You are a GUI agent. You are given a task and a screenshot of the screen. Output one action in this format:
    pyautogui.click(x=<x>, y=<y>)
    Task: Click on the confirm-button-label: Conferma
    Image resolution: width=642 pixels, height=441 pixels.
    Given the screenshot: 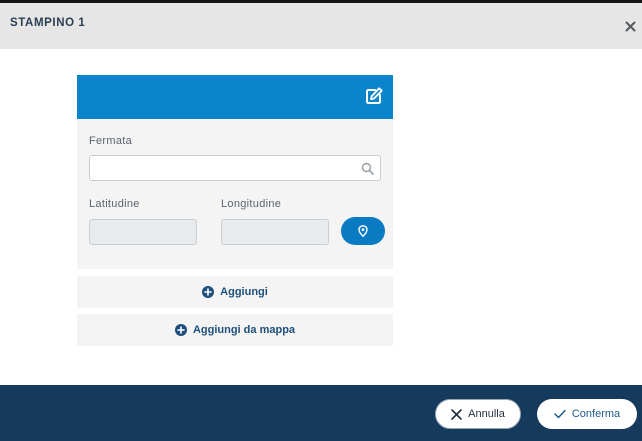 What is the action you would take?
    pyautogui.click(x=596, y=414)
    